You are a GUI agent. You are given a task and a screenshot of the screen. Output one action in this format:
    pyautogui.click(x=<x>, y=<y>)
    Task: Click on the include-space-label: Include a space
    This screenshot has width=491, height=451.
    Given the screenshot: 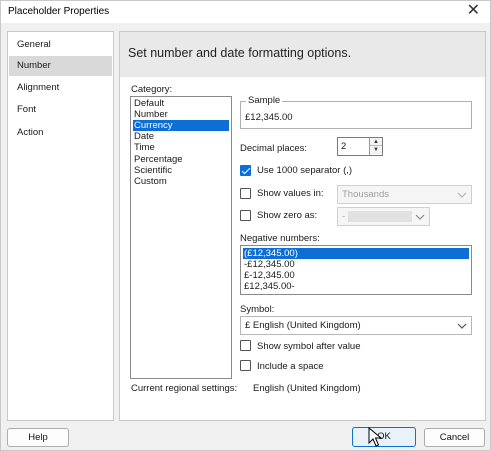 What is the action you would take?
    pyautogui.click(x=290, y=366)
    